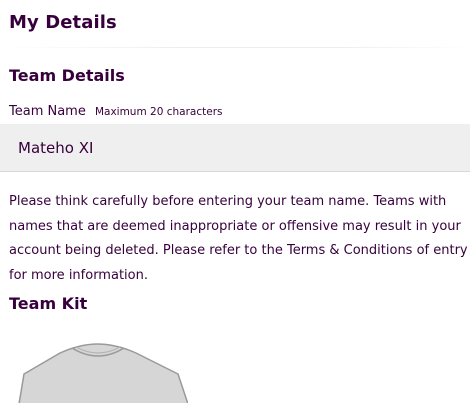 The height and width of the screenshot is (403, 474). Describe the element at coordinates (67, 75) in the screenshot. I see `team-details-heading: Team Details` at that location.